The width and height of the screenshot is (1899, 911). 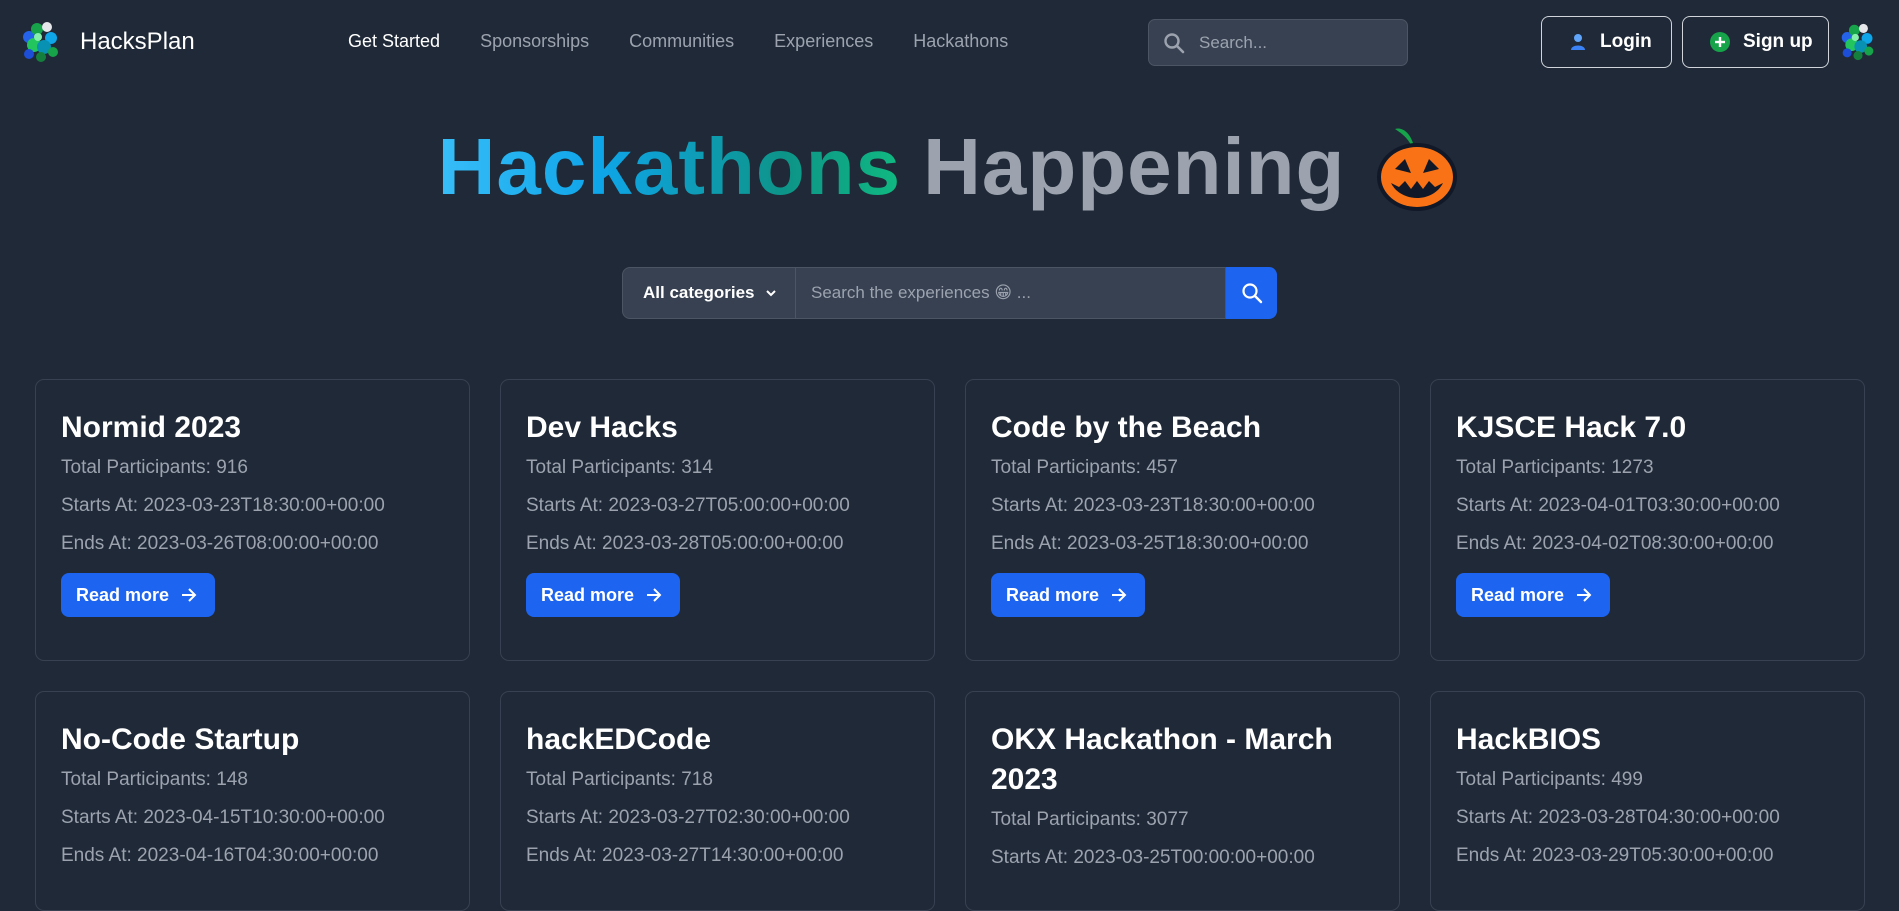 I want to click on header-search, so click(x=1278, y=42).